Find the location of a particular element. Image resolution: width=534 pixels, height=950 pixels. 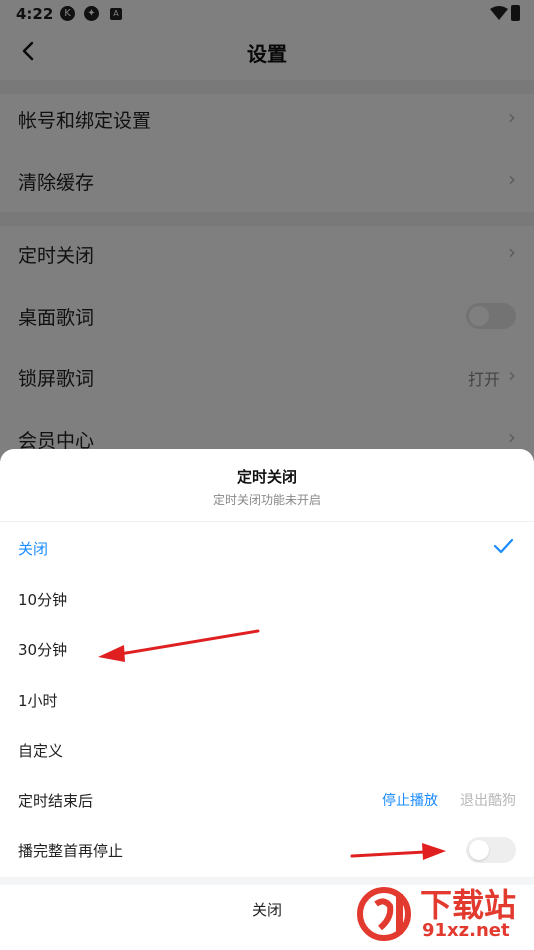

watermark-logo: 下载站 91xz.net is located at coordinates (444, 915).